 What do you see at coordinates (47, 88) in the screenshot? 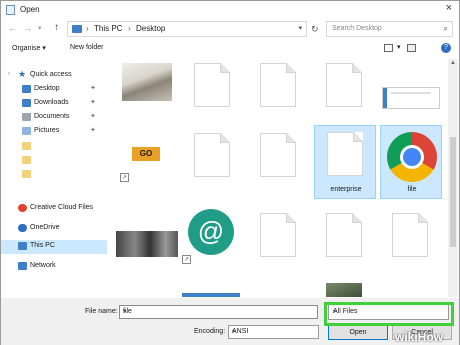
I see `nav-label: Desktop` at bounding box center [47, 88].